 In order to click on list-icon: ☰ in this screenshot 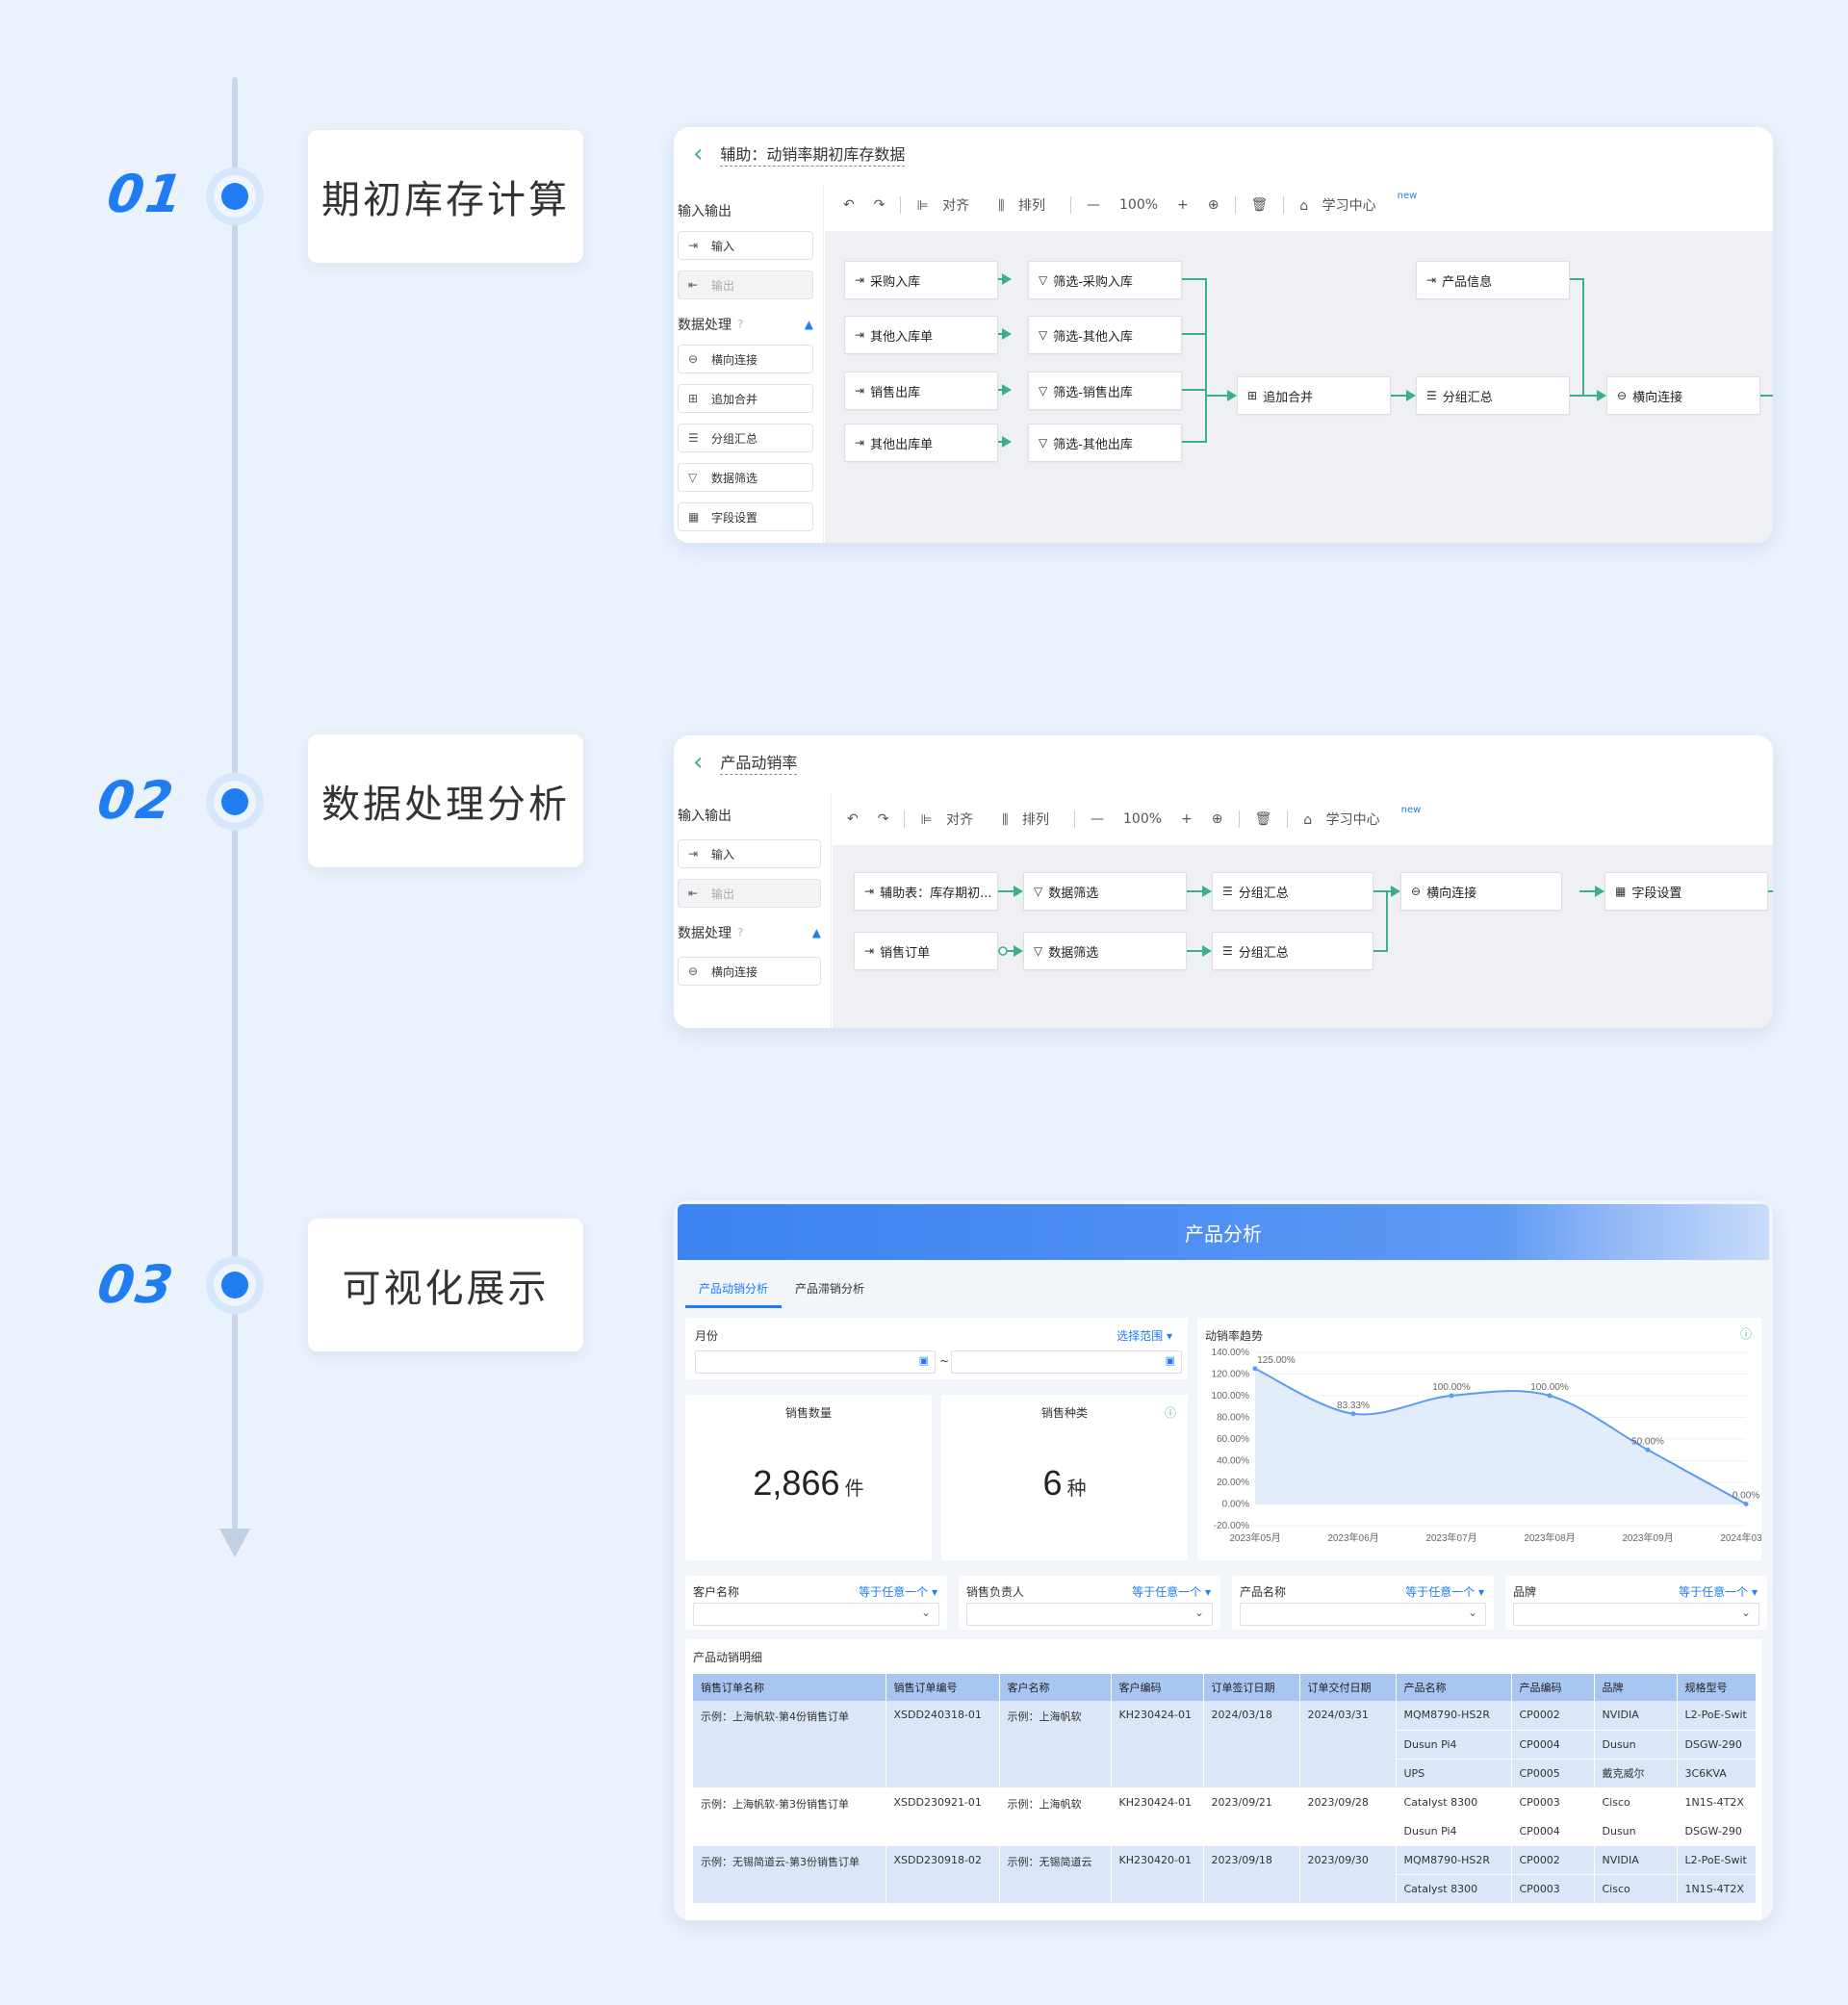, I will do `click(1227, 892)`.